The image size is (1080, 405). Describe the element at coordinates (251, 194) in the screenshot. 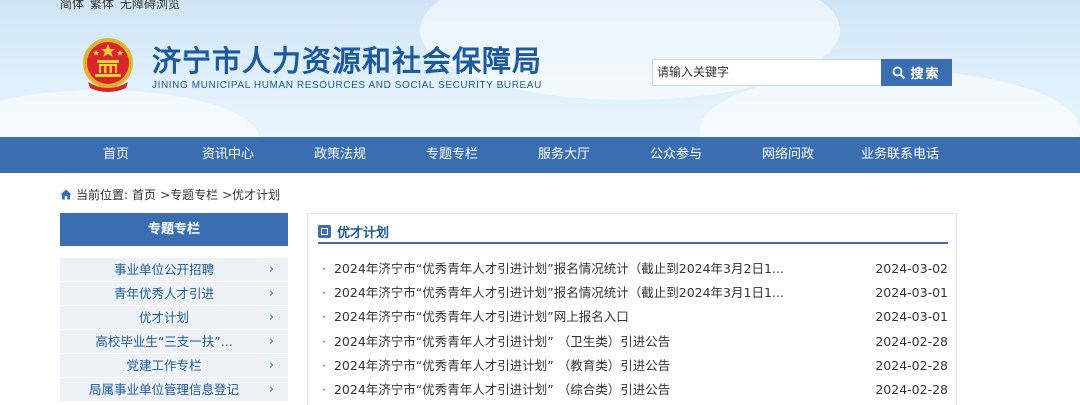

I see `breadcrumb-talent-plan: >优才计划` at that location.